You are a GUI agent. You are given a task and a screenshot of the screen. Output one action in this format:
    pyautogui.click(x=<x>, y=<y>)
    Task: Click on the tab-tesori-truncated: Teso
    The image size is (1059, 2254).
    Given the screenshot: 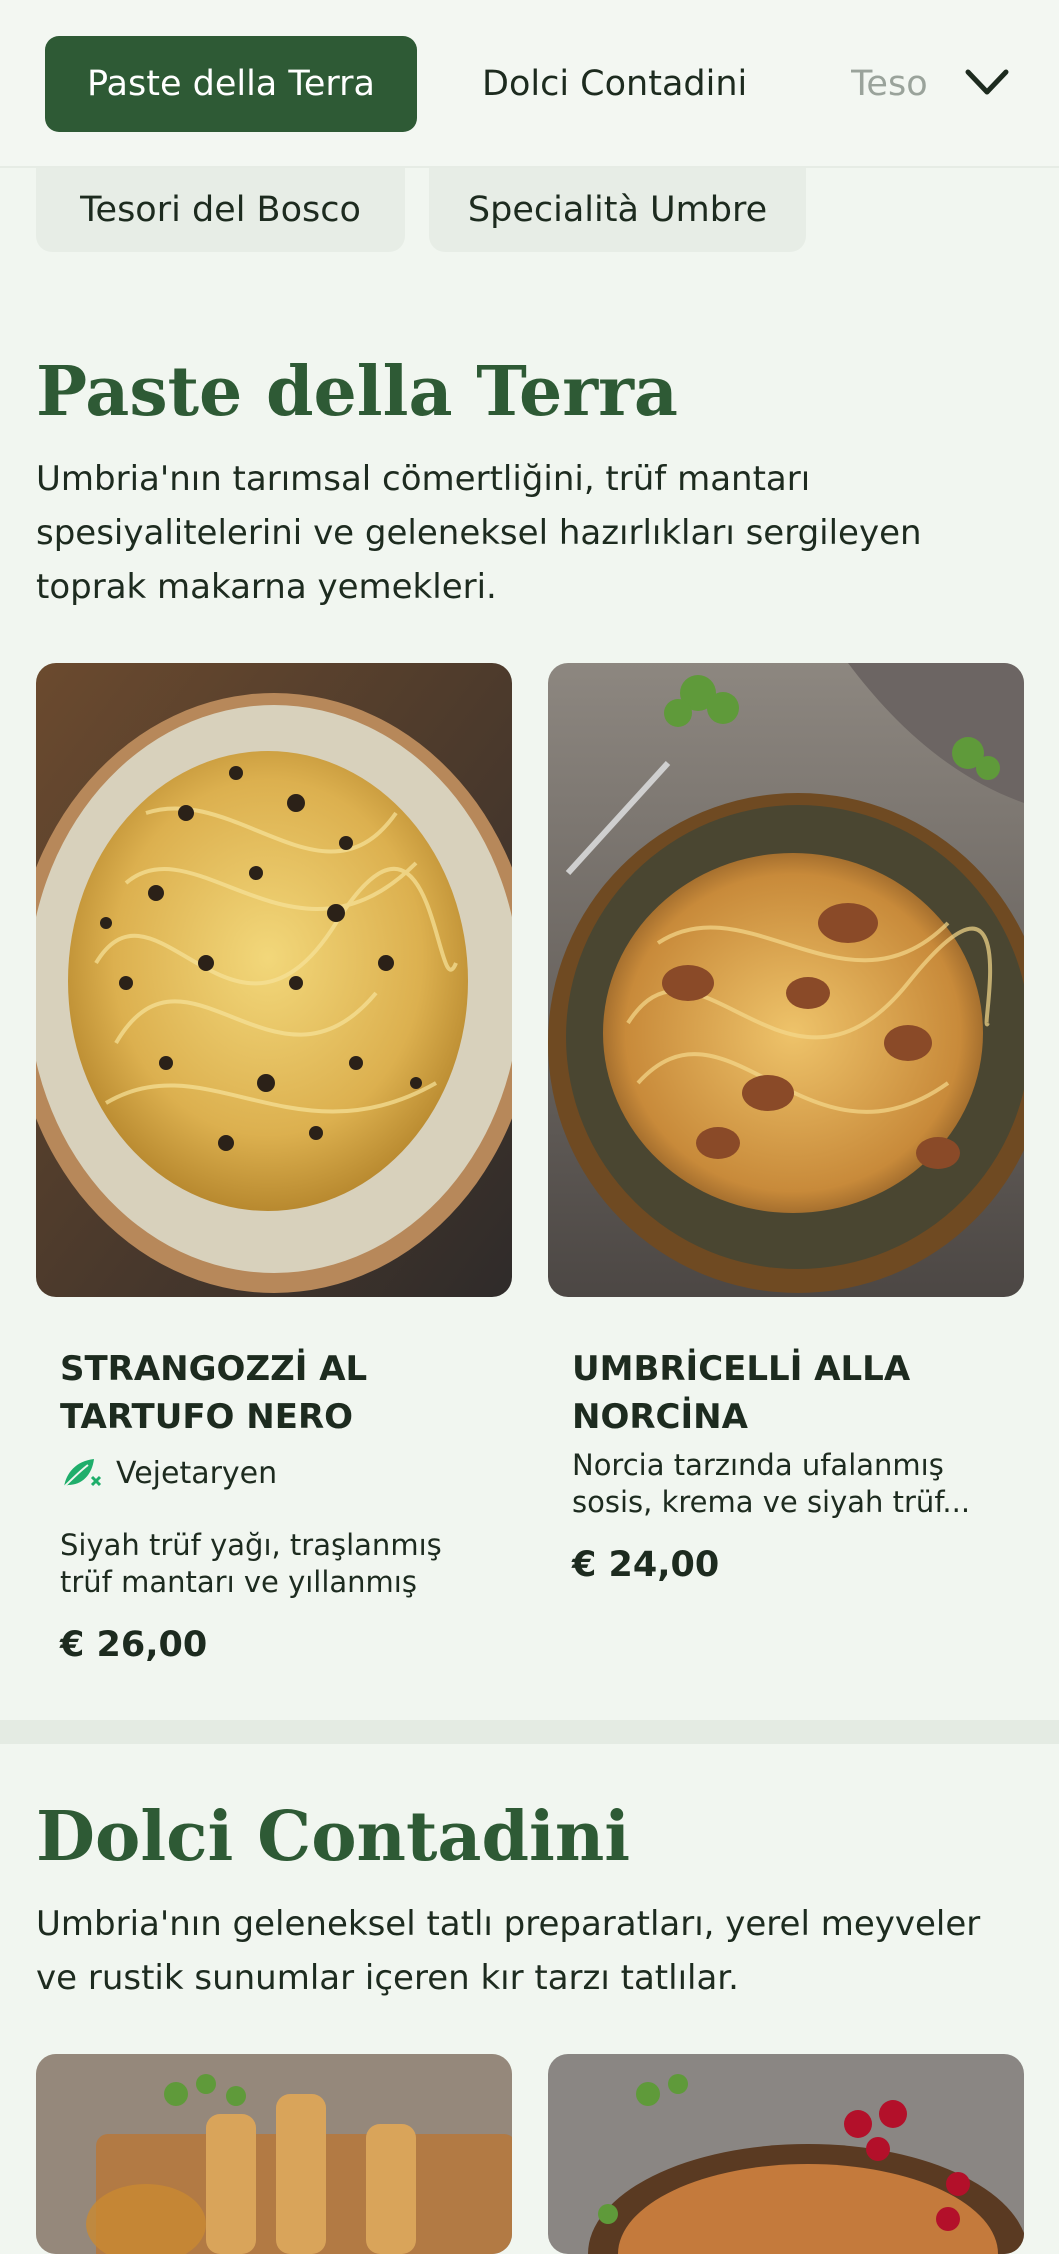 What is the action you would take?
    pyautogui.click(x=892, y=84)
    